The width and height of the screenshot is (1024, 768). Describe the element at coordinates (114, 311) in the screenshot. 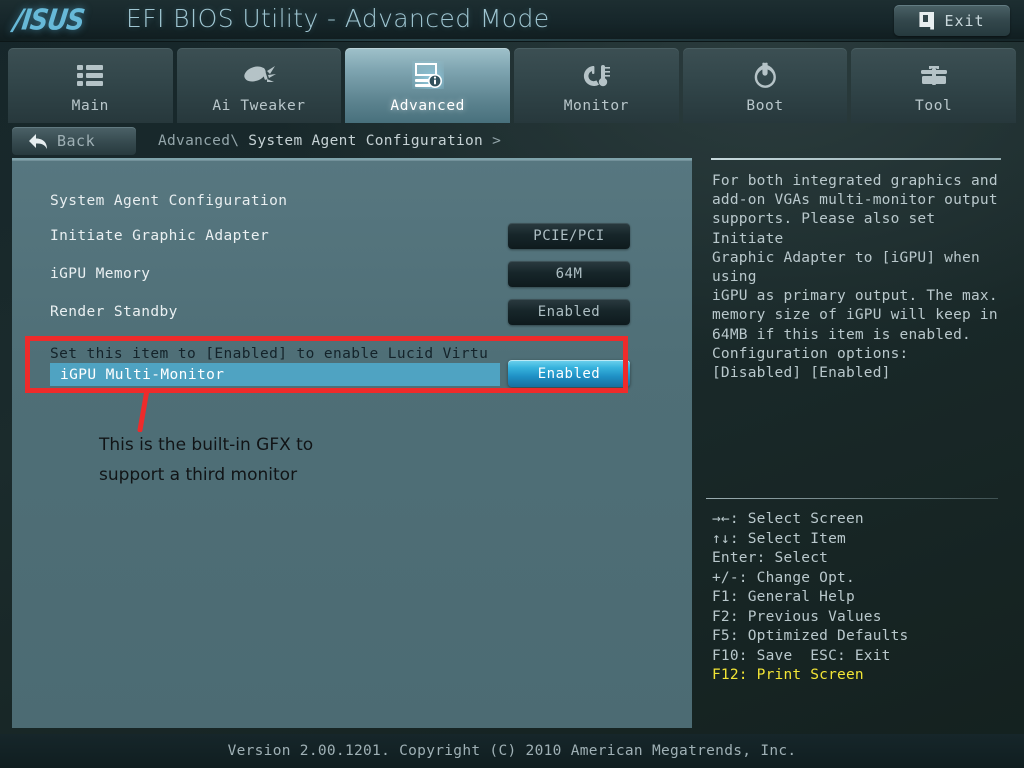

I see `setting-label: Render Standby` at that location.